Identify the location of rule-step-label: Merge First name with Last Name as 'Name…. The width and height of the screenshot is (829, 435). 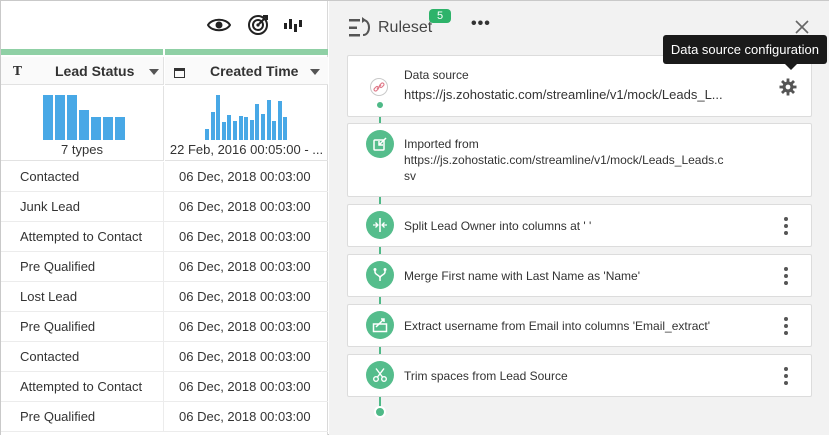
(522, 276).